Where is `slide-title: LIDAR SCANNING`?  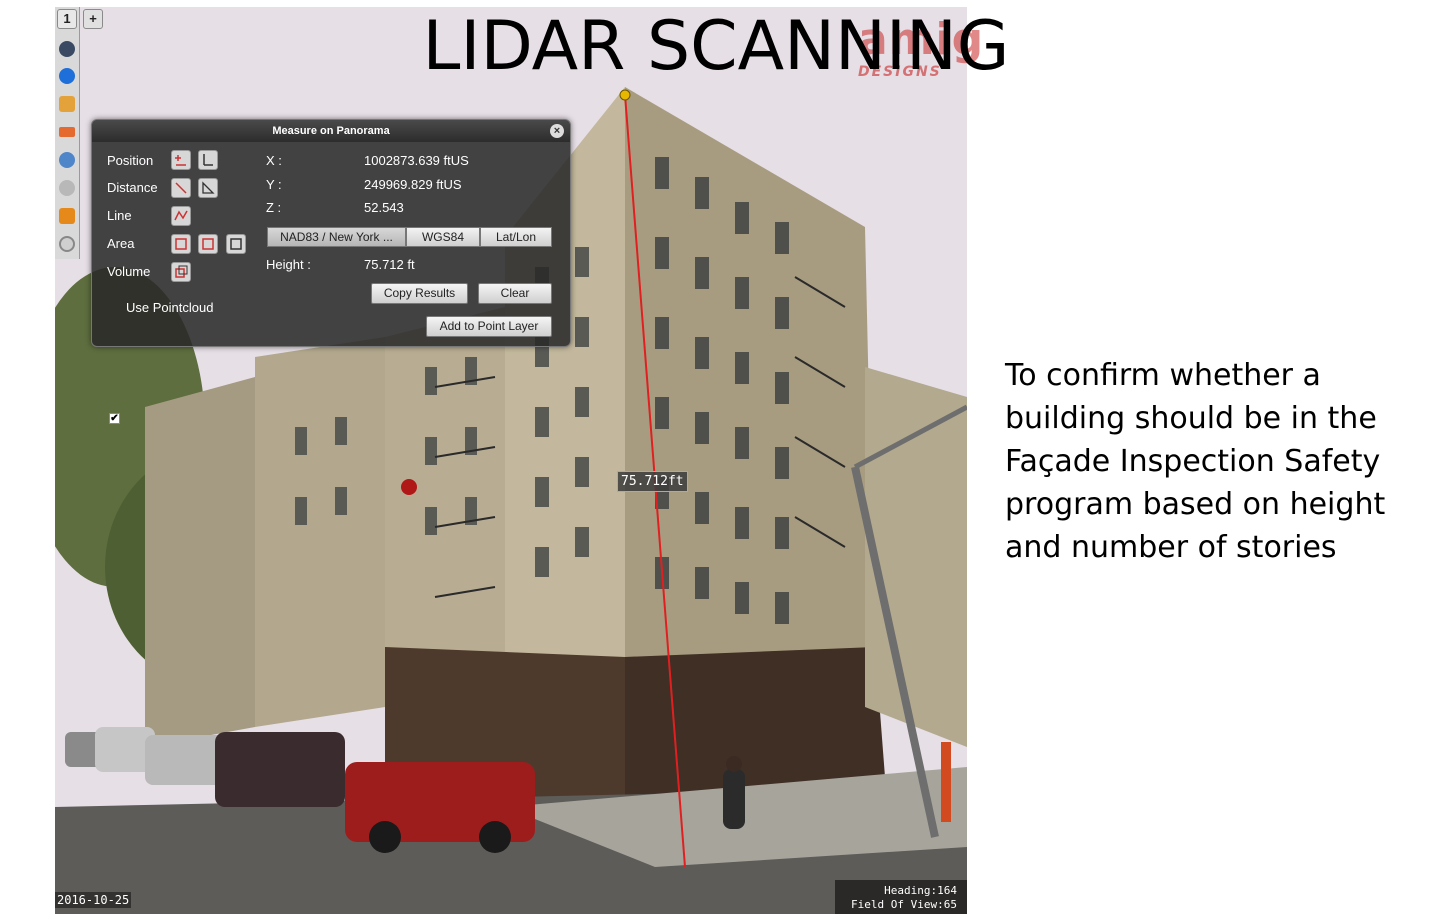
slide-title: LIDAR SCANNING is located at coordinates (716, 46).